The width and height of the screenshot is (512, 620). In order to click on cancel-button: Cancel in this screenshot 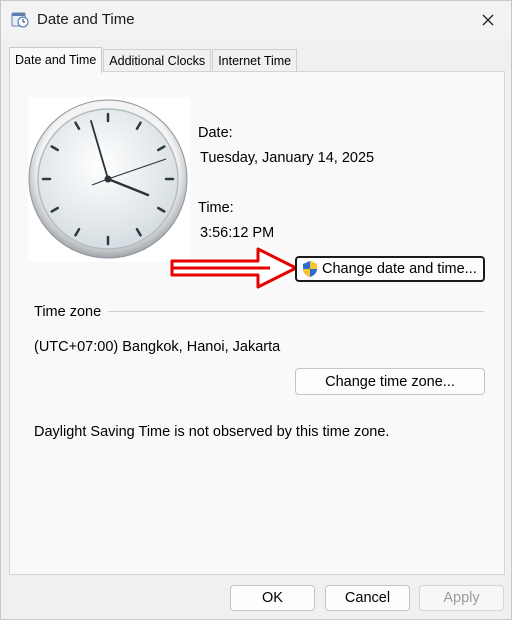, I will do `click(367, 598)`.